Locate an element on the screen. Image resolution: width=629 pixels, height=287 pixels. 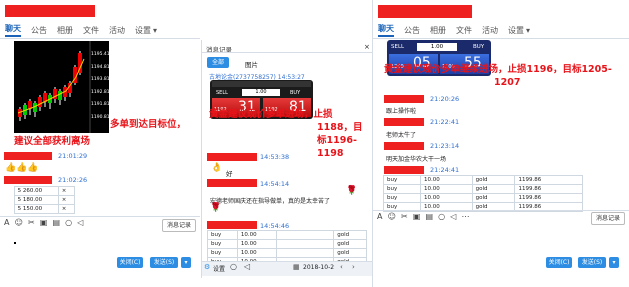
message-time: 14:54:14 is located at coordinates (275, 184).